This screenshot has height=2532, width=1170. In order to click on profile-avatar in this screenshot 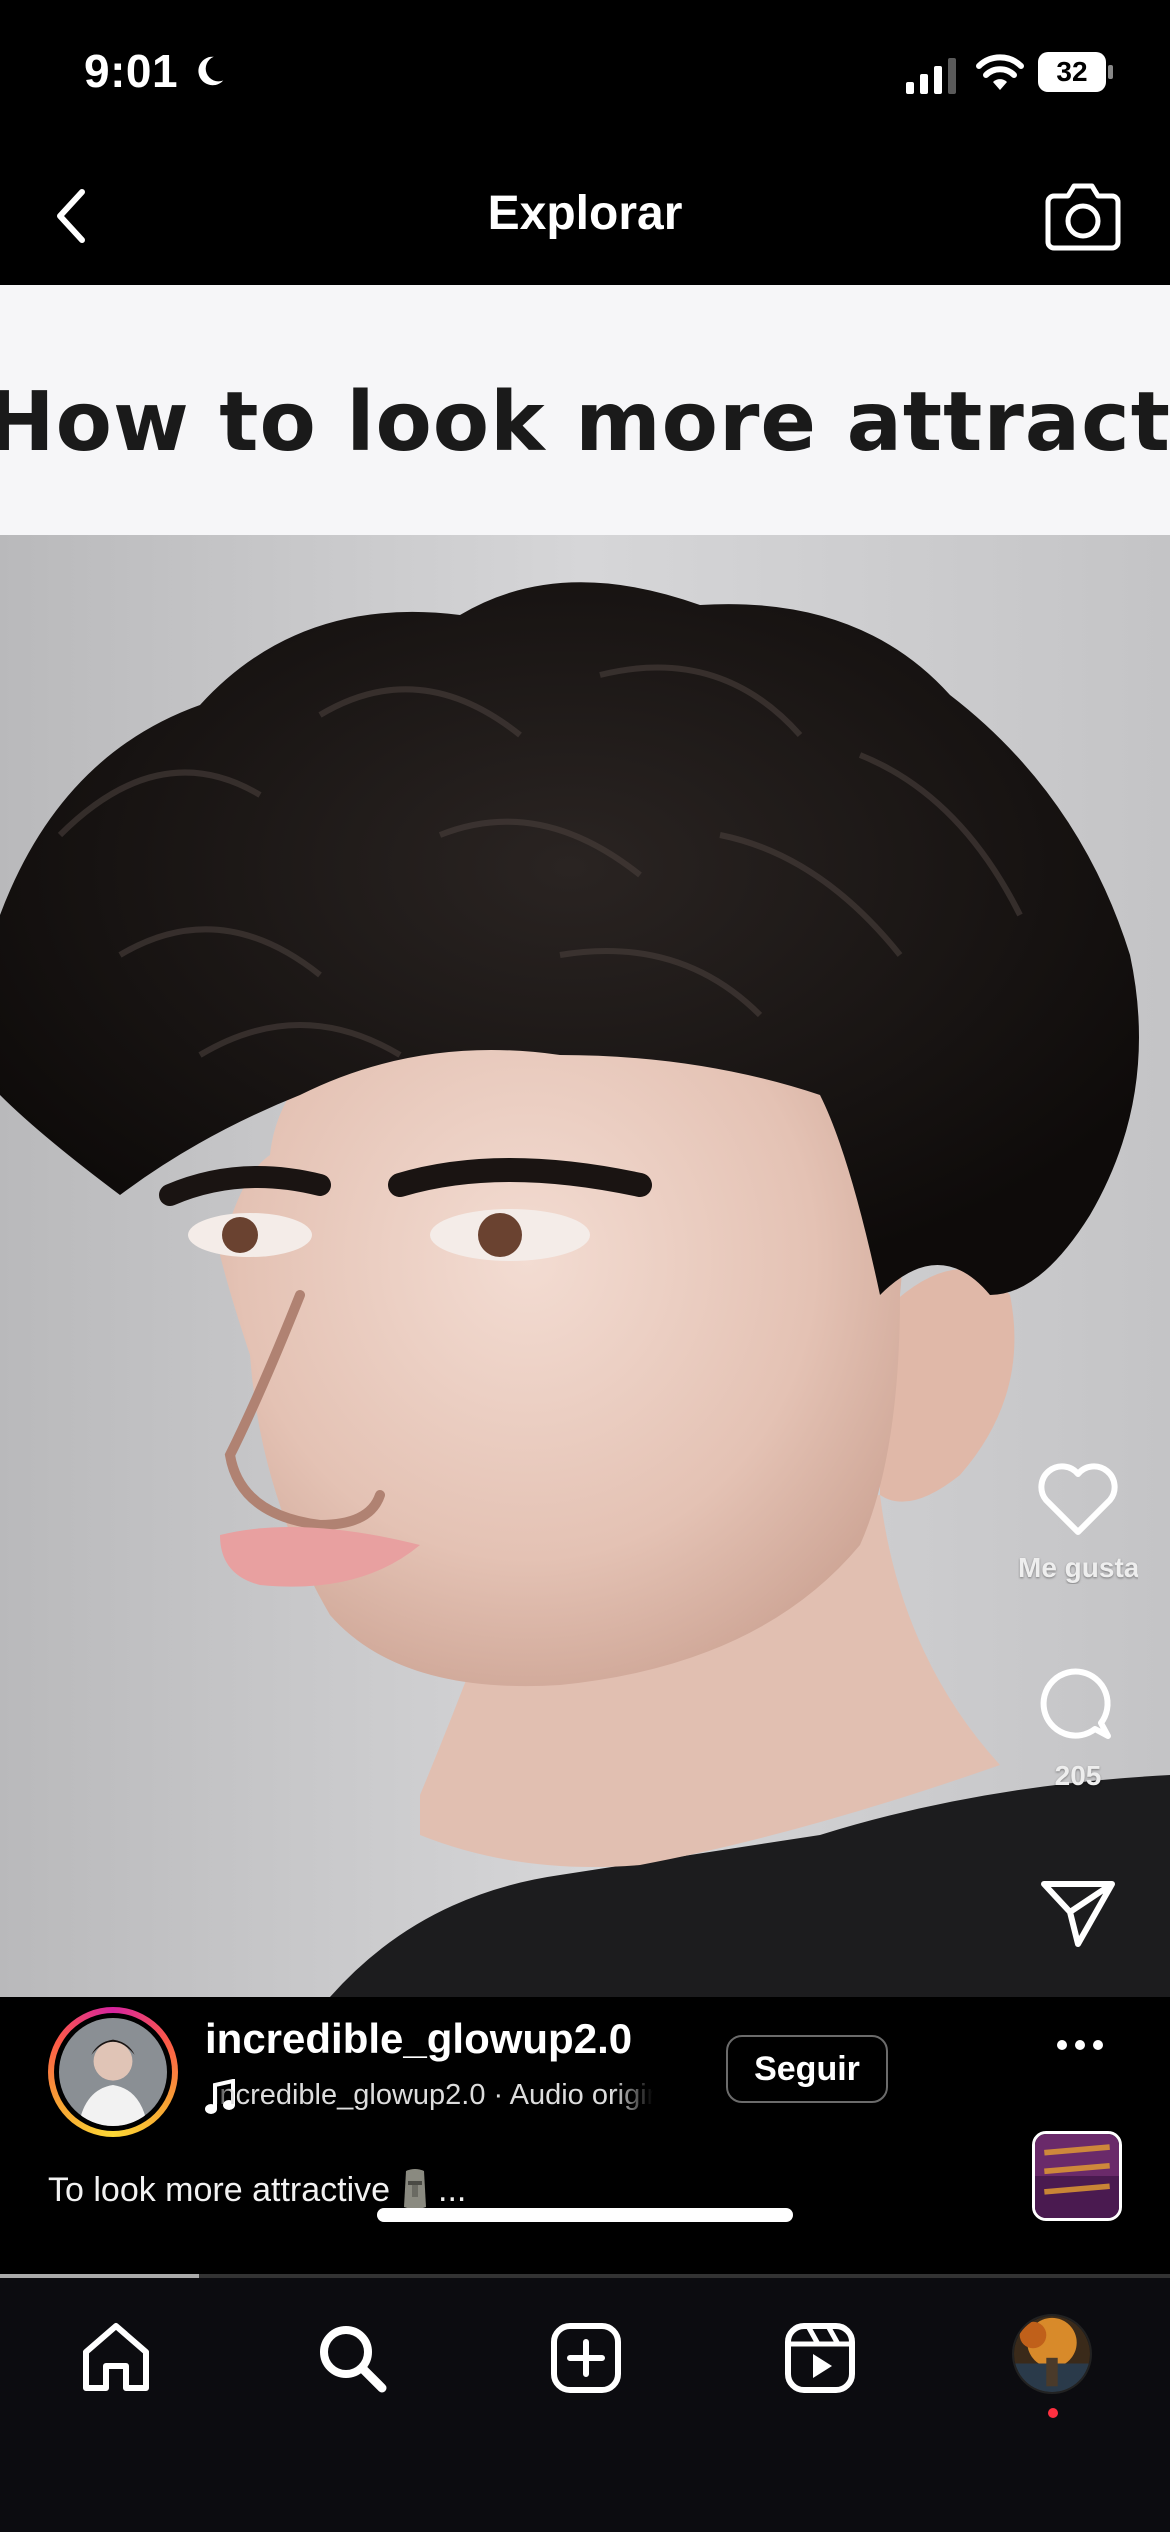, I will do `click(1052, 2354)`.